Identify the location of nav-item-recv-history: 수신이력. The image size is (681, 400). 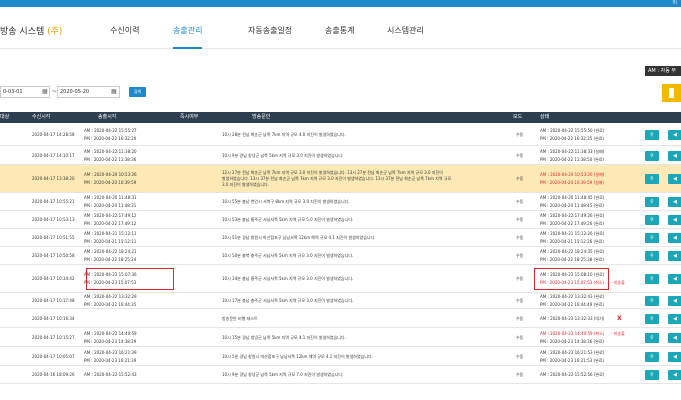
(124, 37).